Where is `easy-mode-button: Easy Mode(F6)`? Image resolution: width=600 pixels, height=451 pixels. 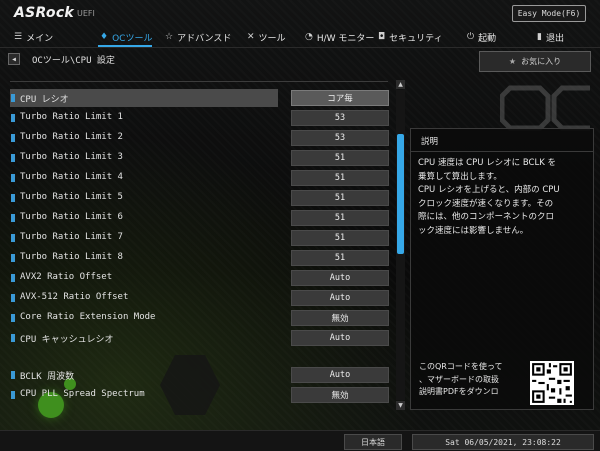
easy-mode-button: Easy Mode(F6) is located at coordinates (549, 13).